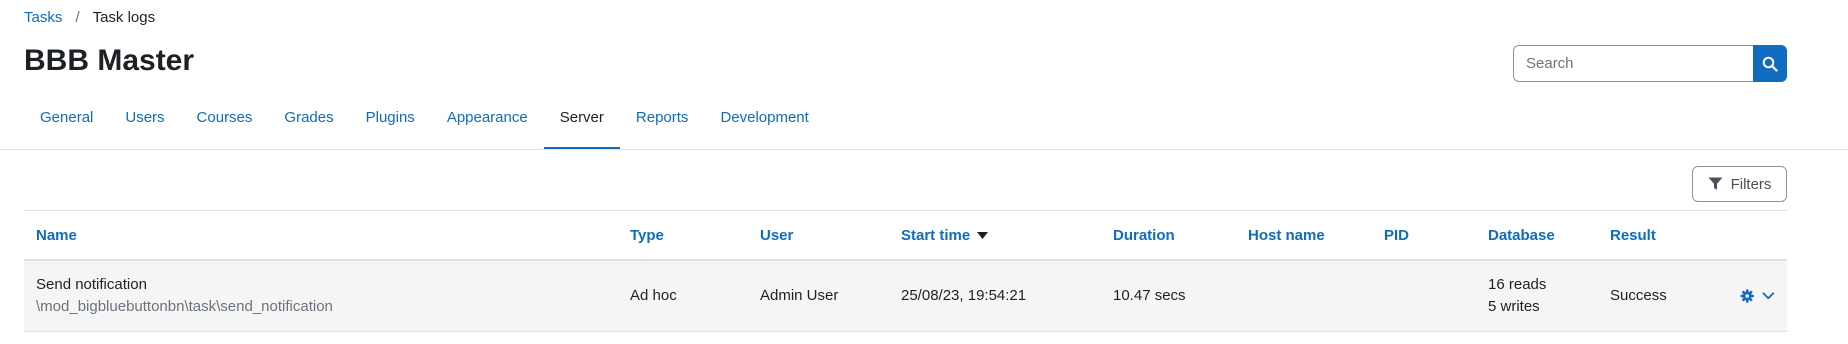  Describe the element at coordinates (1144, 235) in the screenshot. I see `column-header-duration: Duration` at that location.